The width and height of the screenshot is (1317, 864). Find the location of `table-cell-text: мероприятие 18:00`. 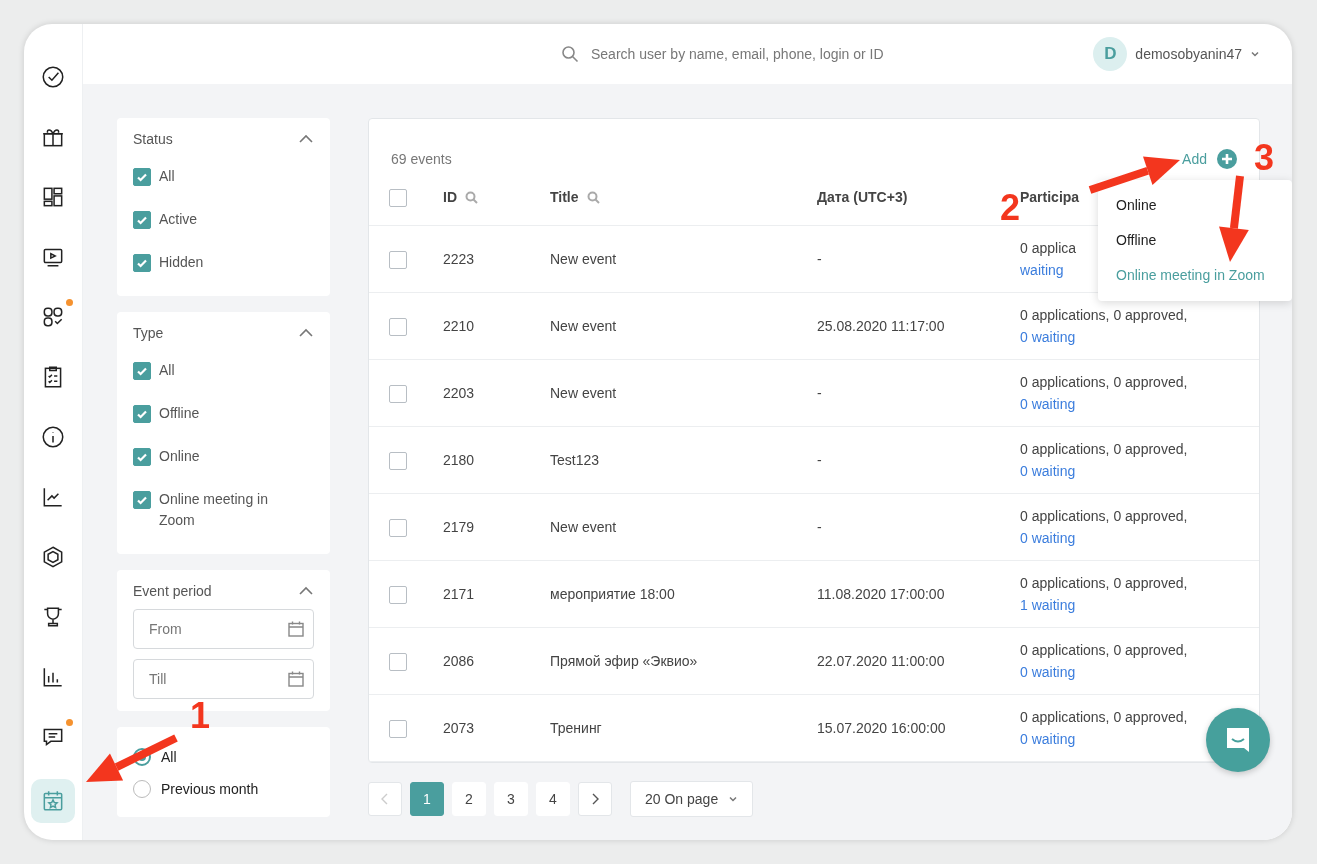

table-cell-text: мероприятие 18:00 is located at coordinates (613, 594).